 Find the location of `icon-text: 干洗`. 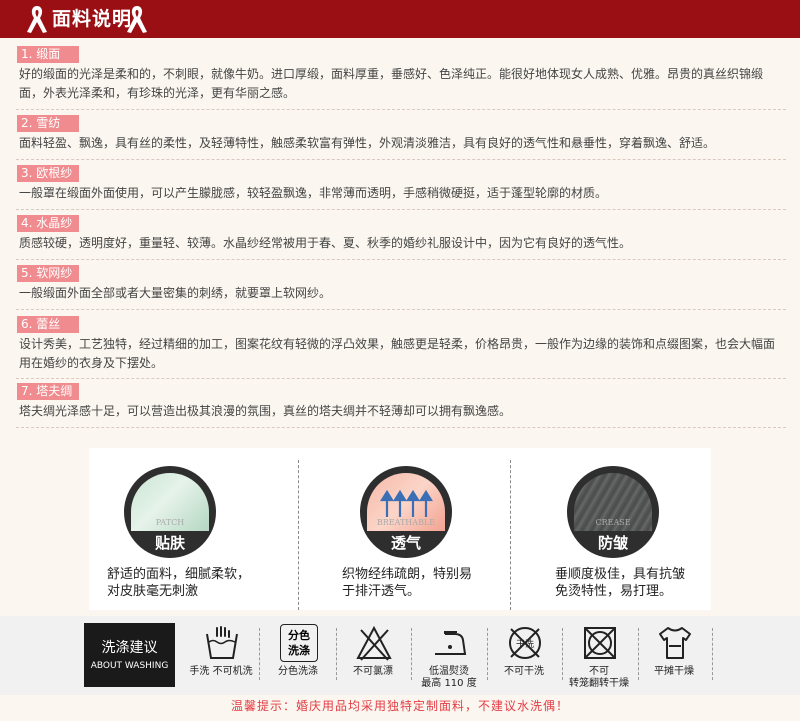

icon-text: 干洗 is located at coordinates (525, 644).